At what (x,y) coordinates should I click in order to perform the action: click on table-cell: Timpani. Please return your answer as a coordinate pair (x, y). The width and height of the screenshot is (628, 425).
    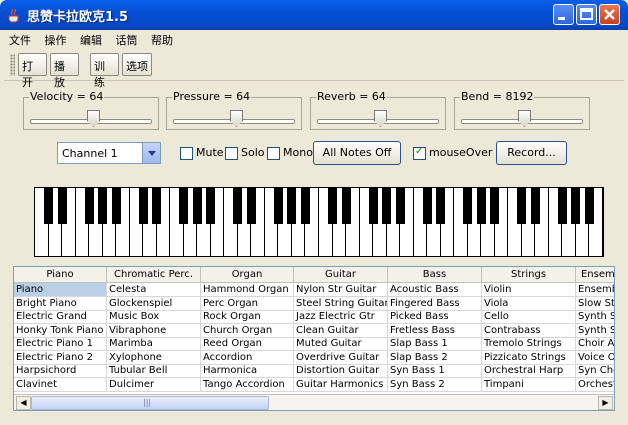
    Looking at the image, I should click on (529, 384).